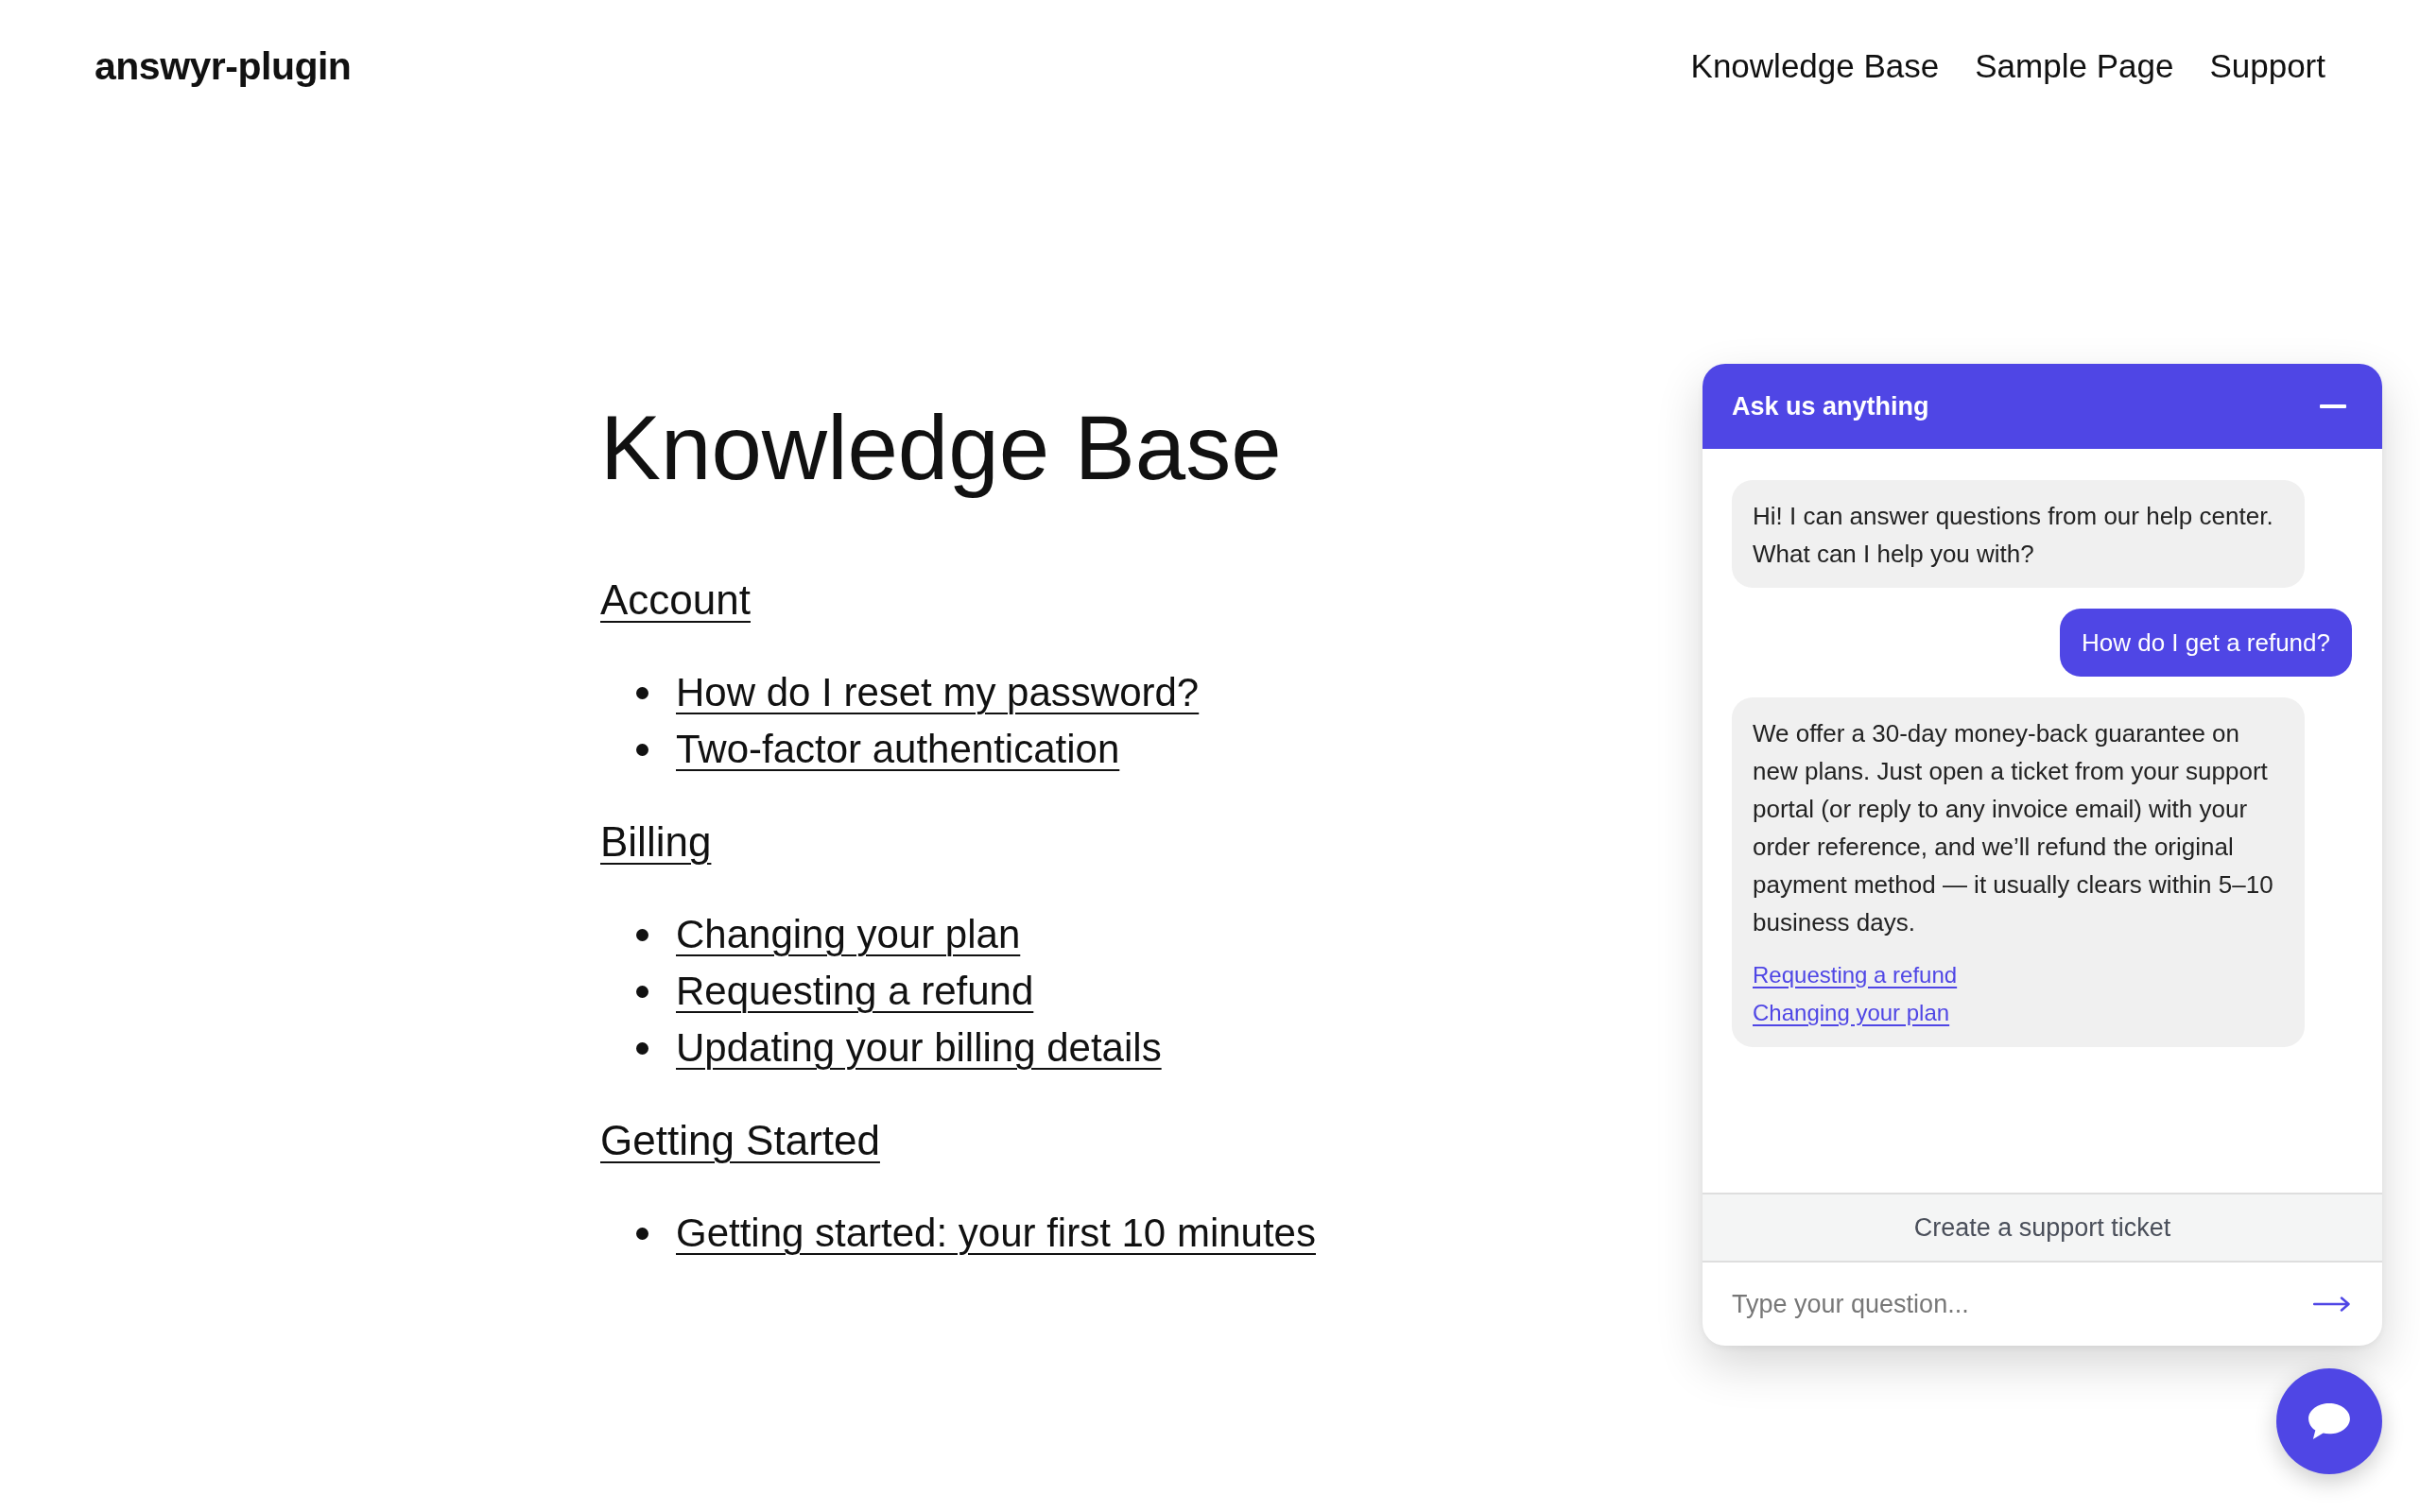 This screenshot has height=1512, width=2420. I want to click on arrow-icon, so click(2332, 1304).